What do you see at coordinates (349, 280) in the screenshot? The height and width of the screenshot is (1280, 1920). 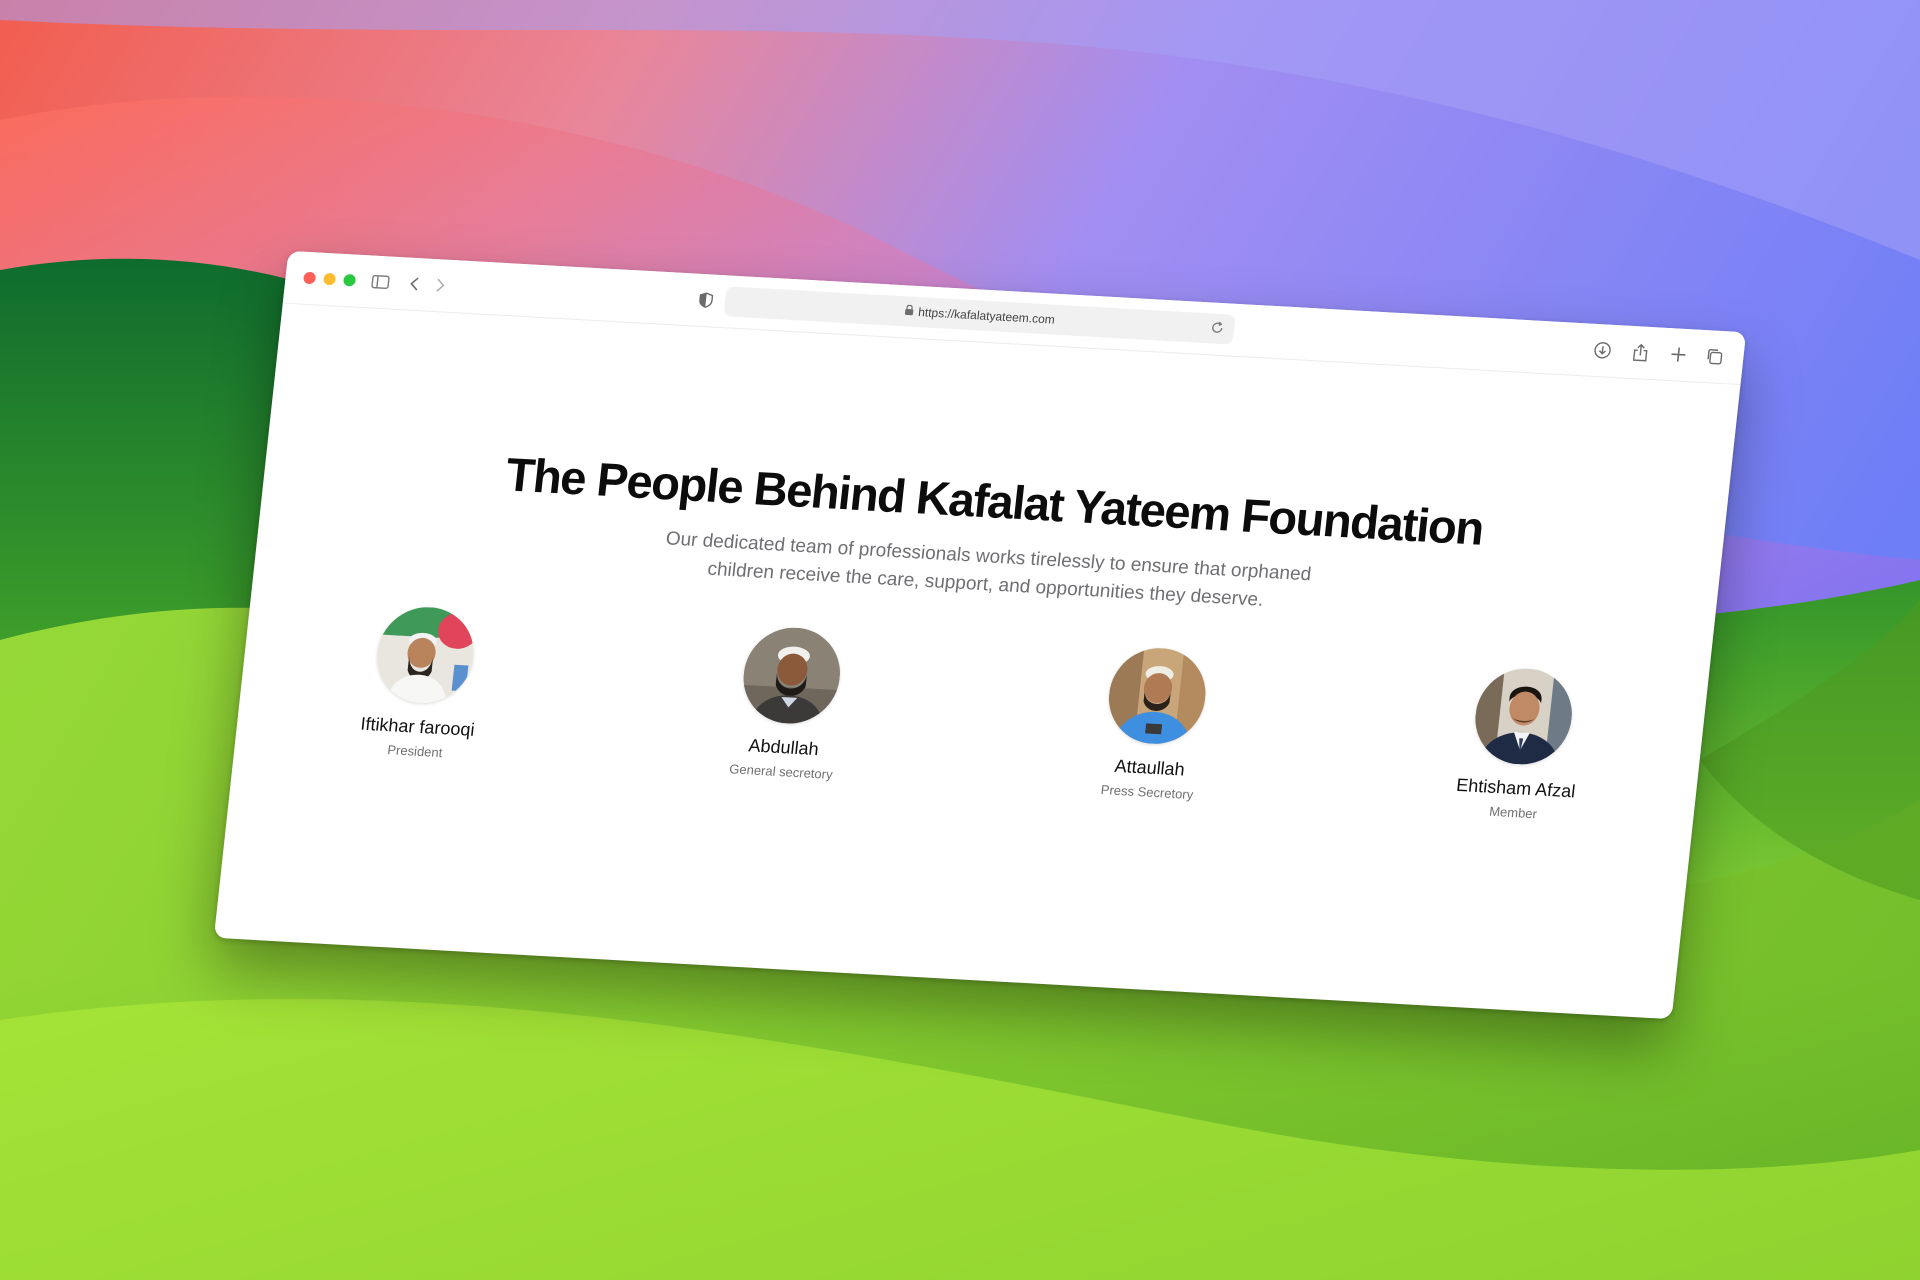 I see `zoom-window-button` at bounding box center [349, 280].